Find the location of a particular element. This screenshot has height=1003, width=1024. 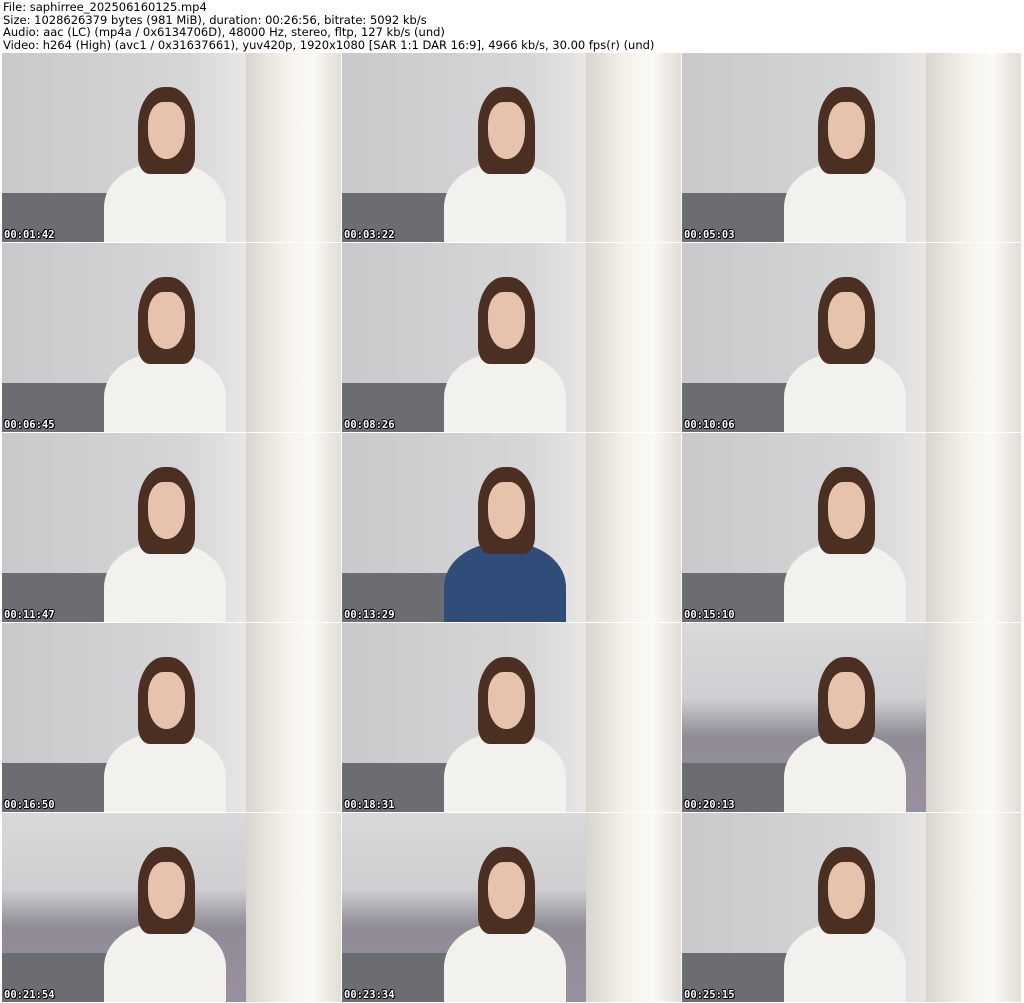

file-name: File: saphirree_202506160125.mp4 is located at coordinates (105, 7).